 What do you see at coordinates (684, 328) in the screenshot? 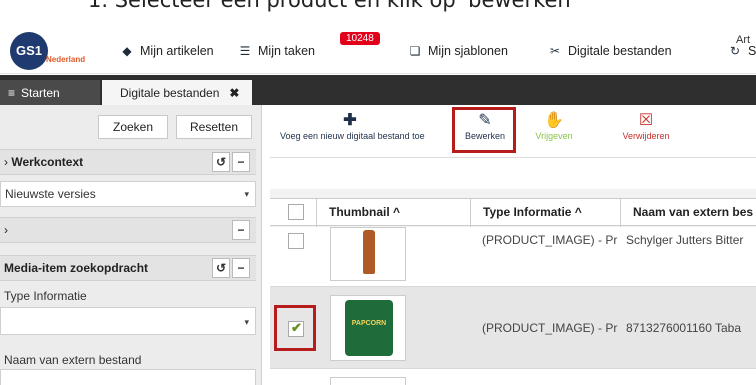
I see `row-name: 8713276001160 Taba` at bounding box center [684, 328].